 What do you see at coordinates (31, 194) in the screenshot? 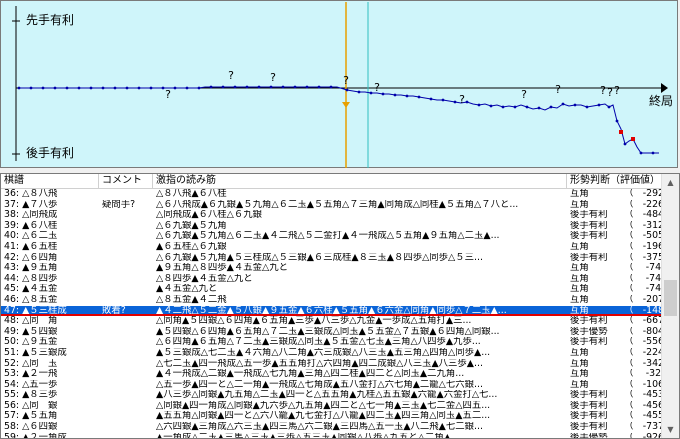
I see `move-cell: 36: △８八飛` at bounding box center [31, 194].